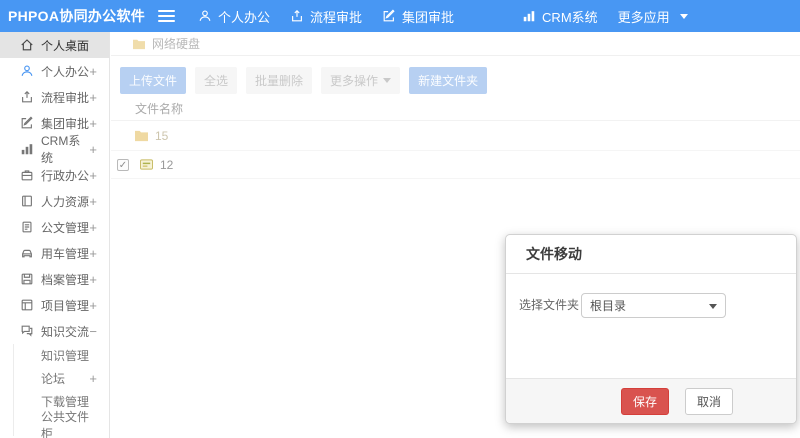 This screenshot has height=438, width=800. What do you see at coordinates (448, 80) in the screenshot?
I see `new-folder-button: 新建文件夹` at bounding box center [448, 80].